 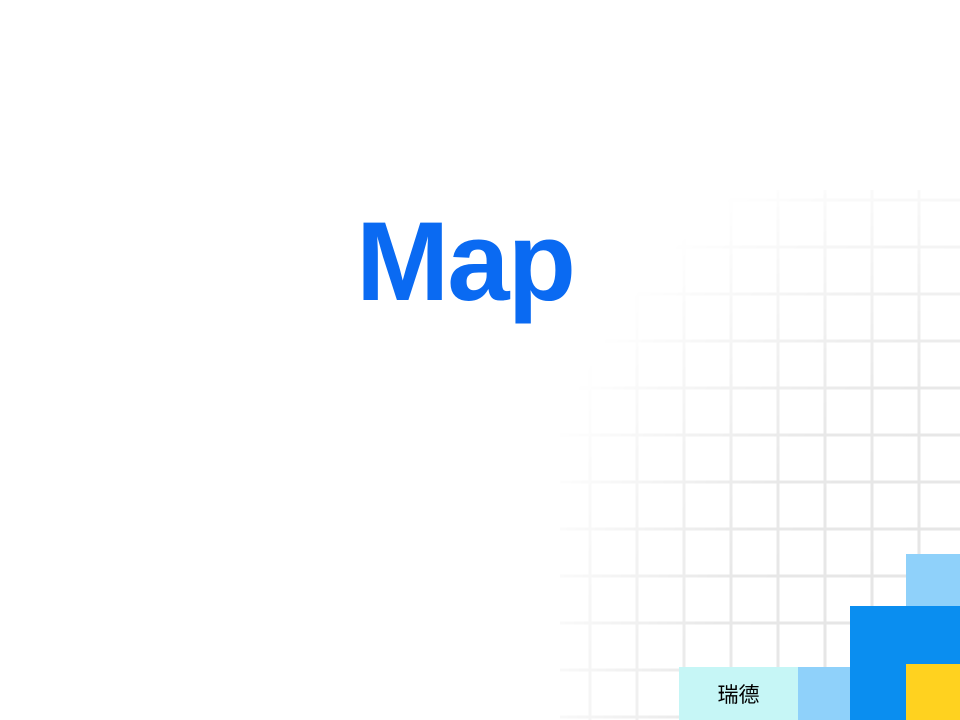 I want to click on decor-block-light-blue-top, so click(x=933, y=580).